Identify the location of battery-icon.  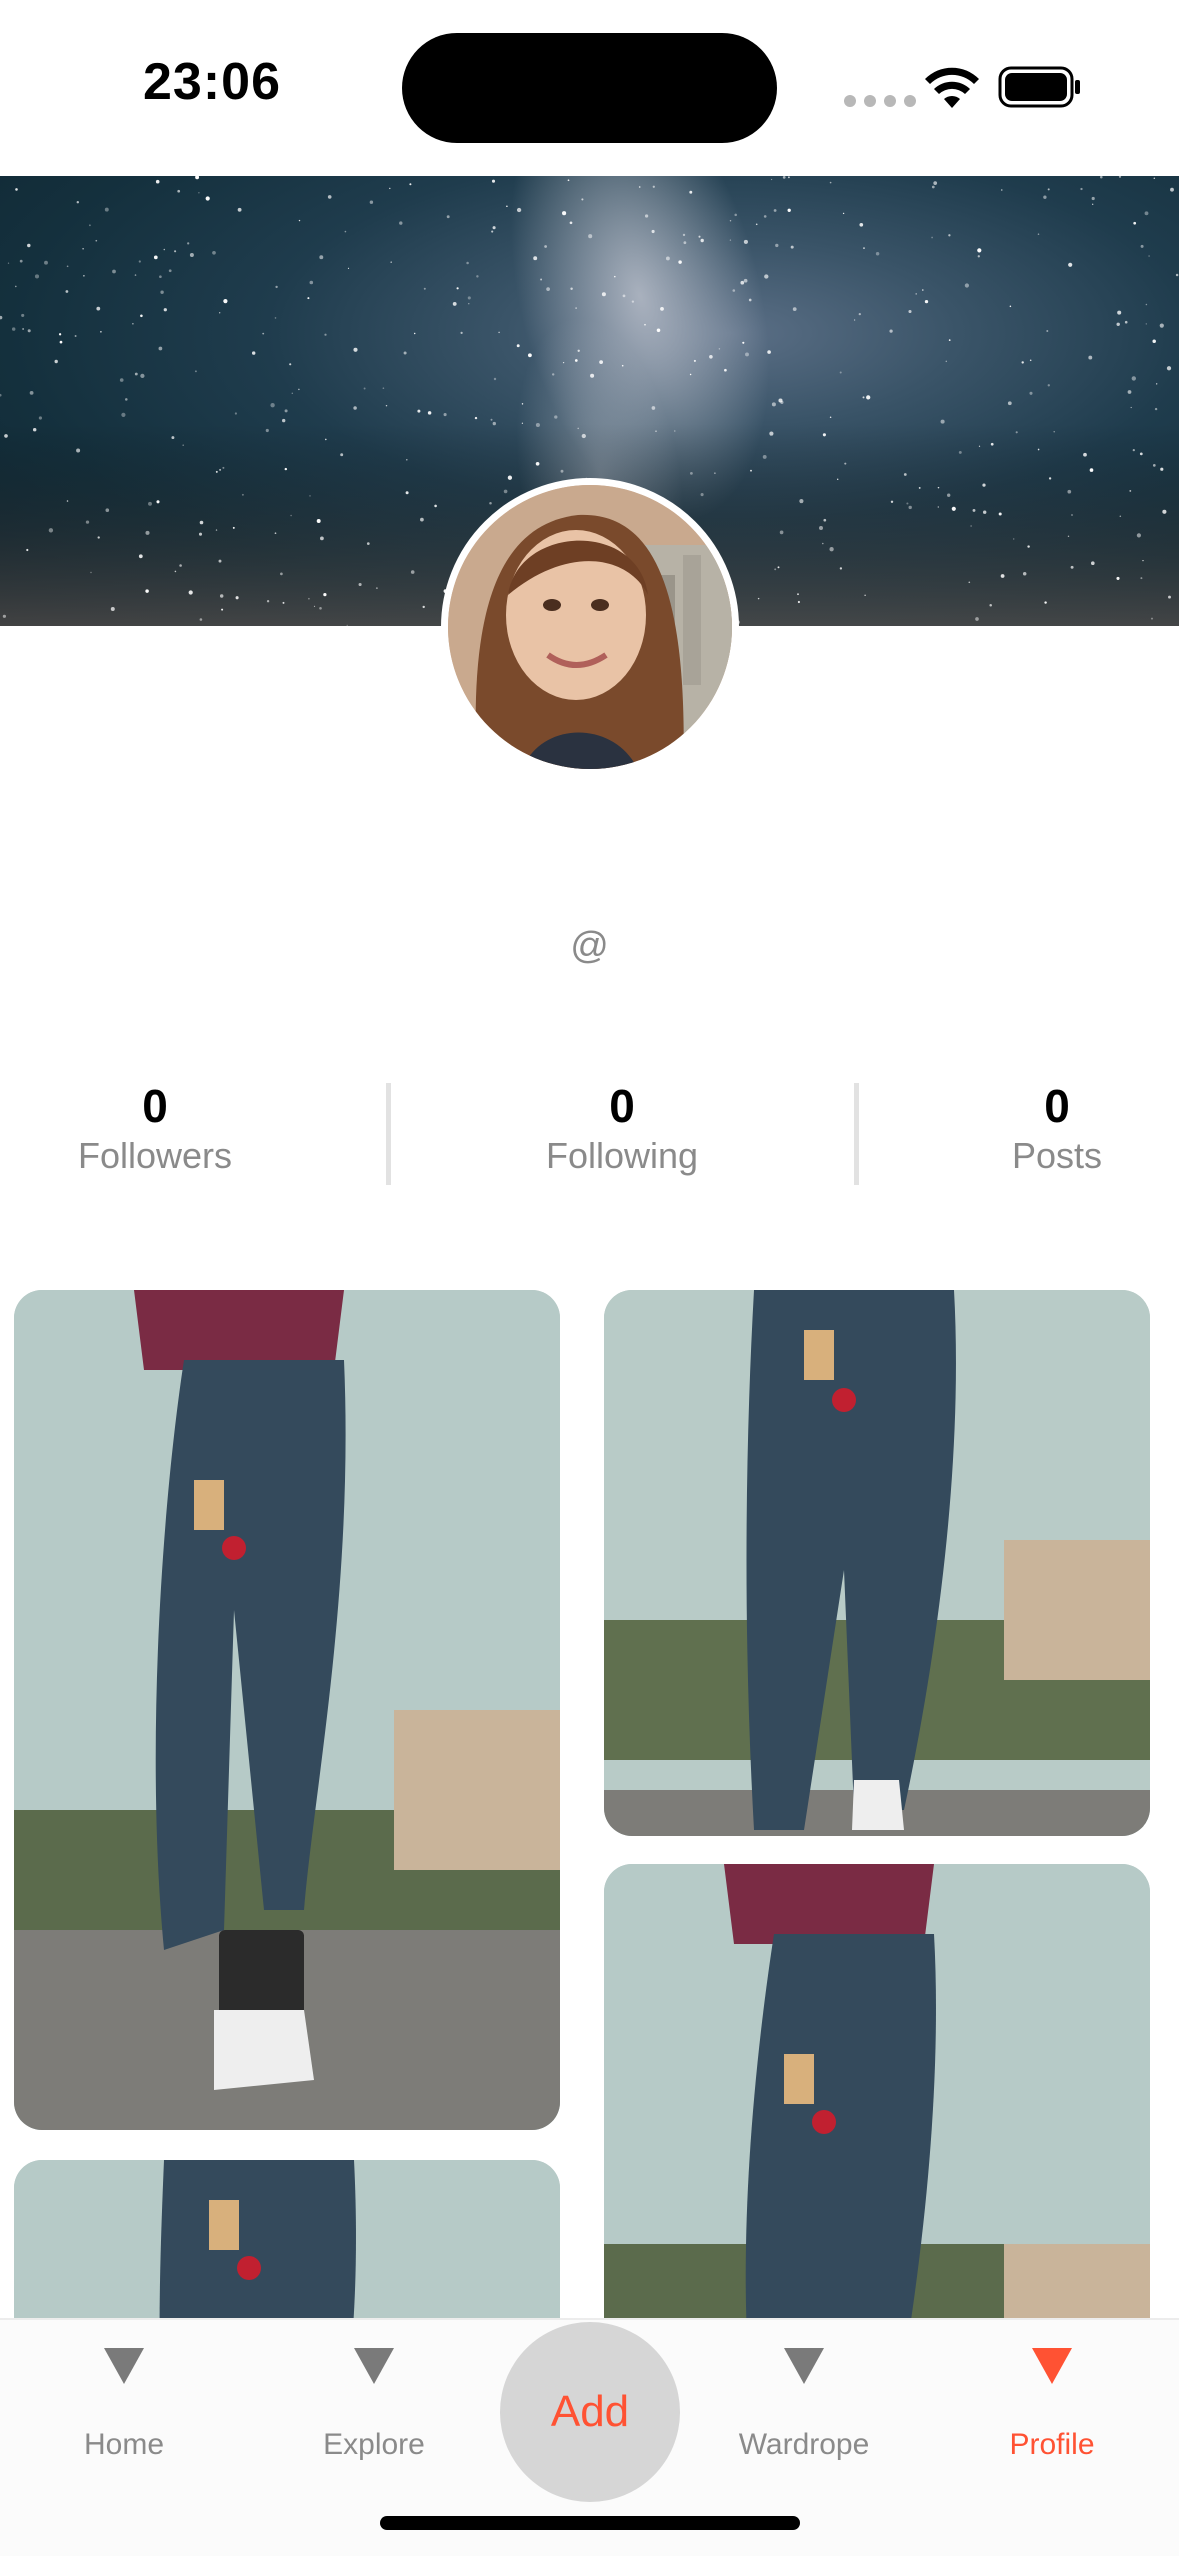
(1039, 87).